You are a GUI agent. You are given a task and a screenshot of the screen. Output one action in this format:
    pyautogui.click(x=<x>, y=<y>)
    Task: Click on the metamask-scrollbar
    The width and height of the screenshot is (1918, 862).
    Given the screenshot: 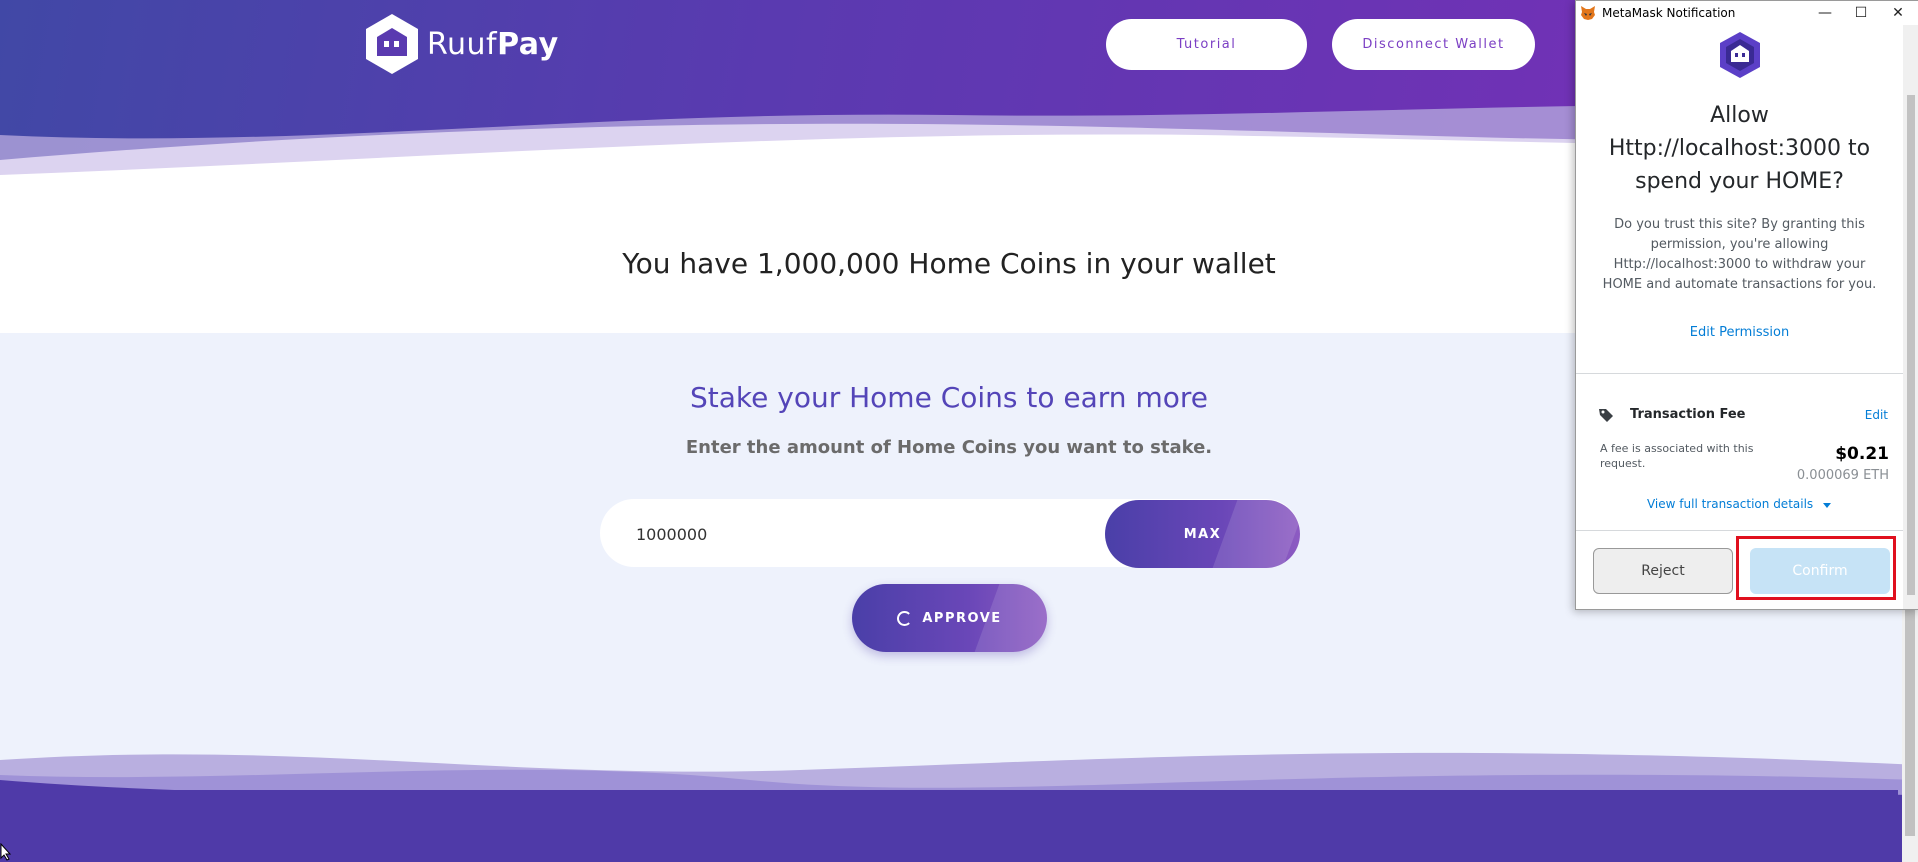 What is the action you would take?
    pyautogui.click(x=1910, y=317)
    